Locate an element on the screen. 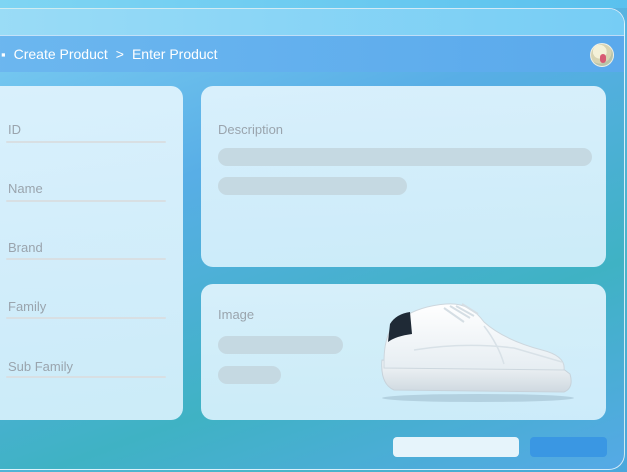  primary-button is located at coordinates (568, 447).